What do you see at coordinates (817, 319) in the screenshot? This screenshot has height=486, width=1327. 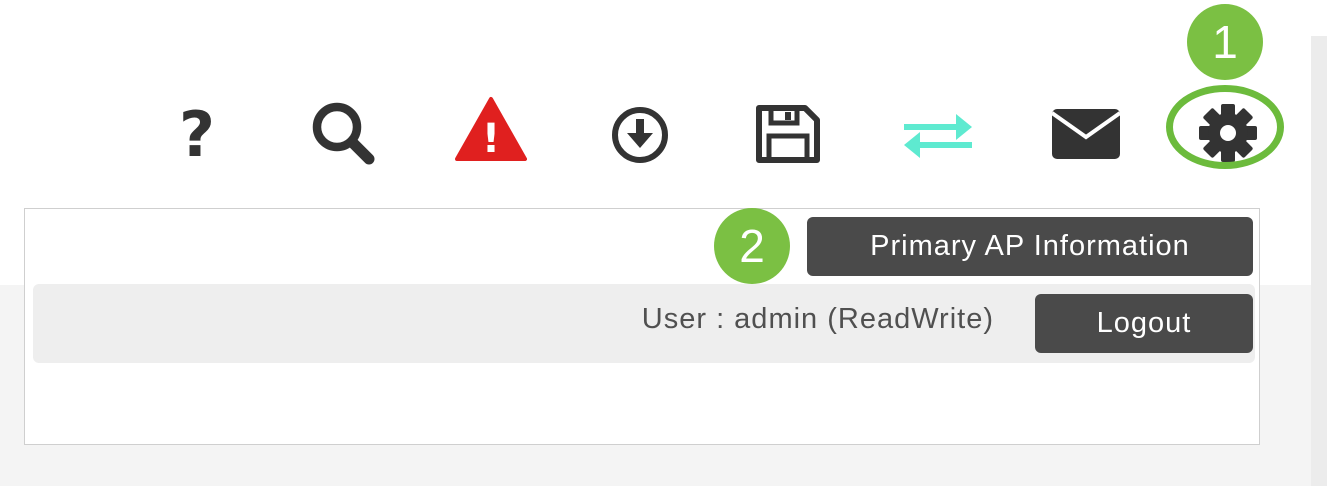 I see `user-role-text: User : admin (ReadWrite)` at bounding box center [817, 319].